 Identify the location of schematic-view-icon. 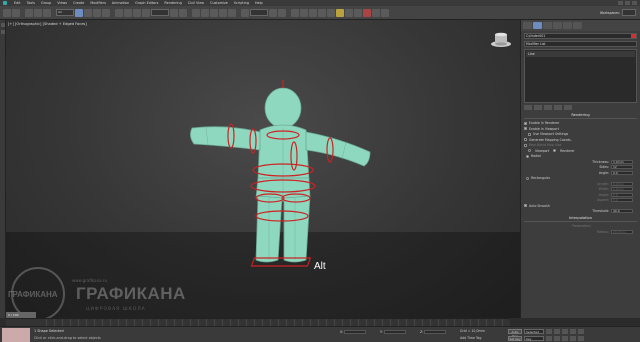
(331, 12).